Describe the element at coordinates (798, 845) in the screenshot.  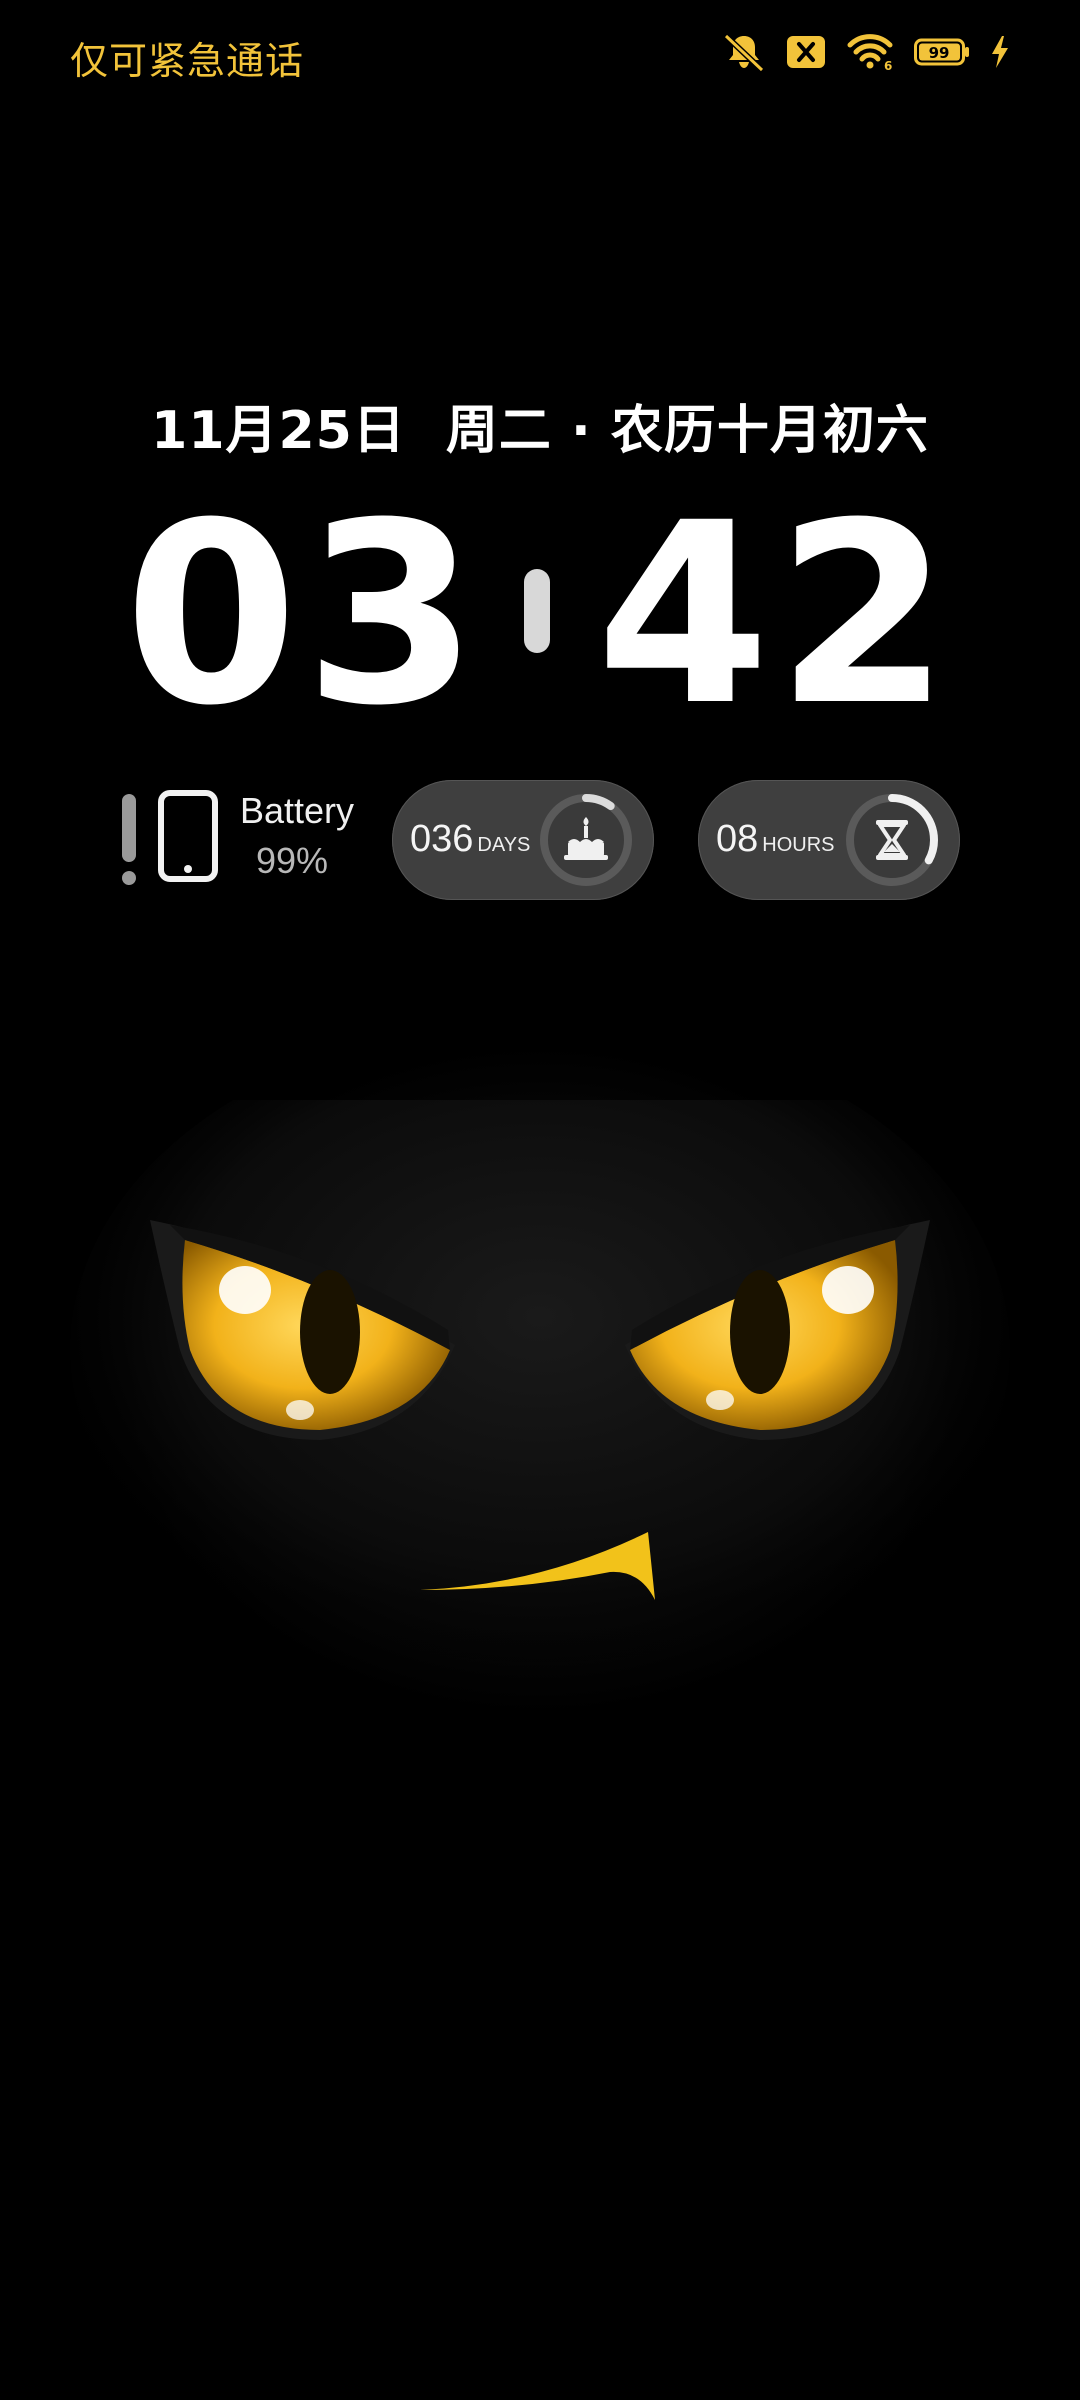
I see `hours-counter-unit: HOURS` at that location.